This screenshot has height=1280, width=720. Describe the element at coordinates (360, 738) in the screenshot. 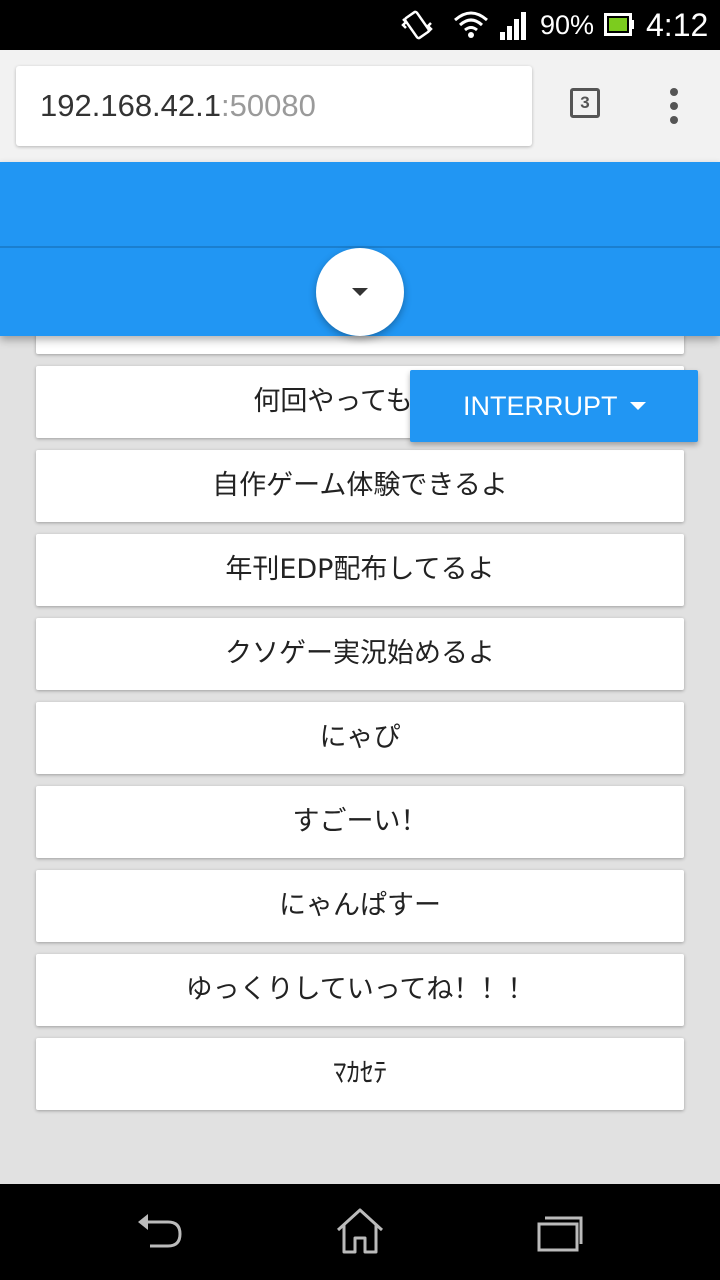

I see `list-item: にゃぴ` at that location.